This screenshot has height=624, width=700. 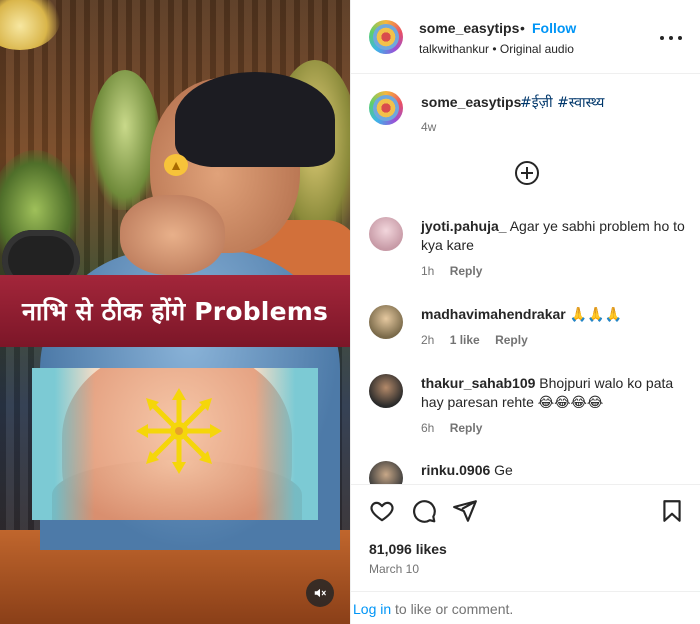 I want to click on comment-icon, so click(x=424, y=511).